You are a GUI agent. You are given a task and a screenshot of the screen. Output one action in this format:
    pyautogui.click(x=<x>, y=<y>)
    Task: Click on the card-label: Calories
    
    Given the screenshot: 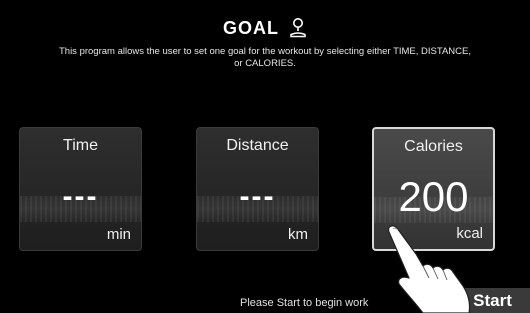 What is the action you would take?
    pyautogui.click(x=433, y=146)
    